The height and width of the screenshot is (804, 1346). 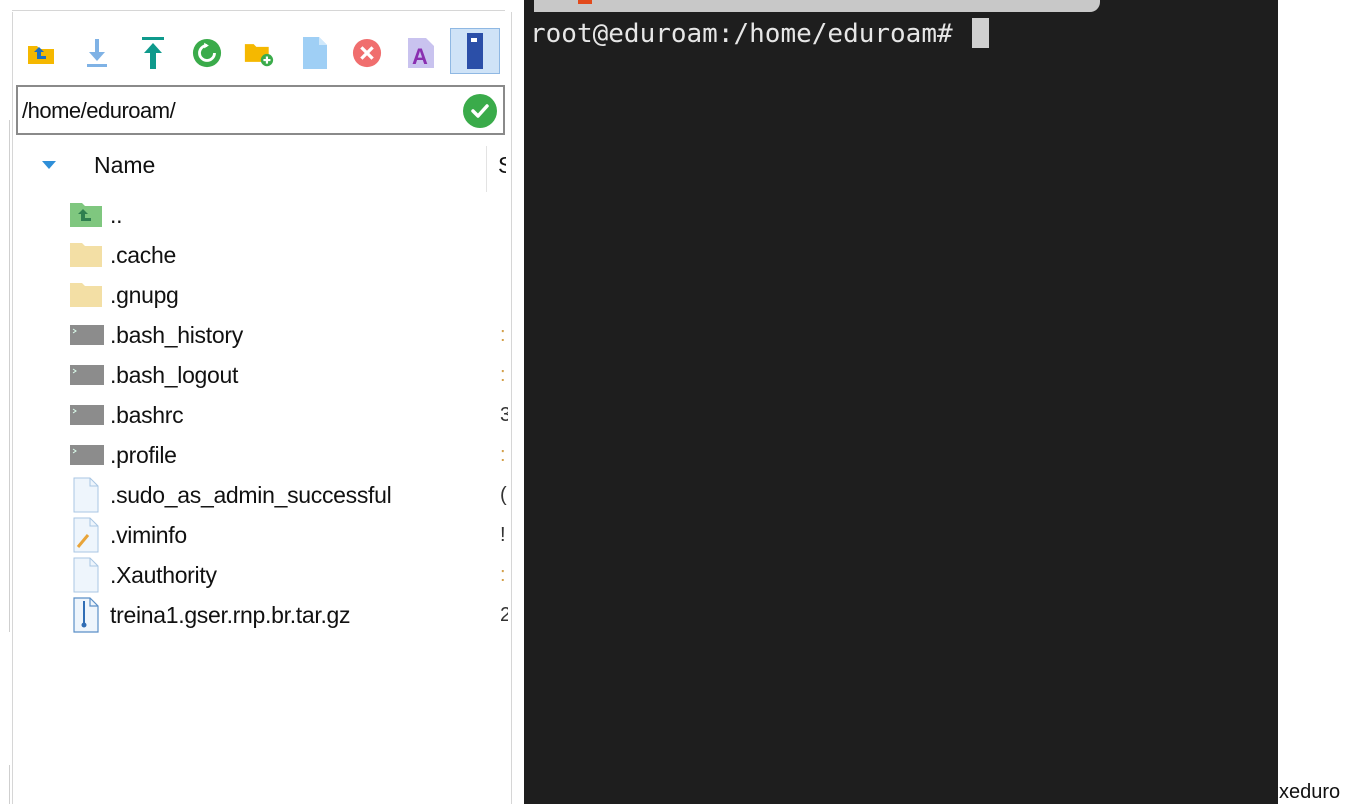 I want to click on rename-icon: A, so click(x=421, y=53).